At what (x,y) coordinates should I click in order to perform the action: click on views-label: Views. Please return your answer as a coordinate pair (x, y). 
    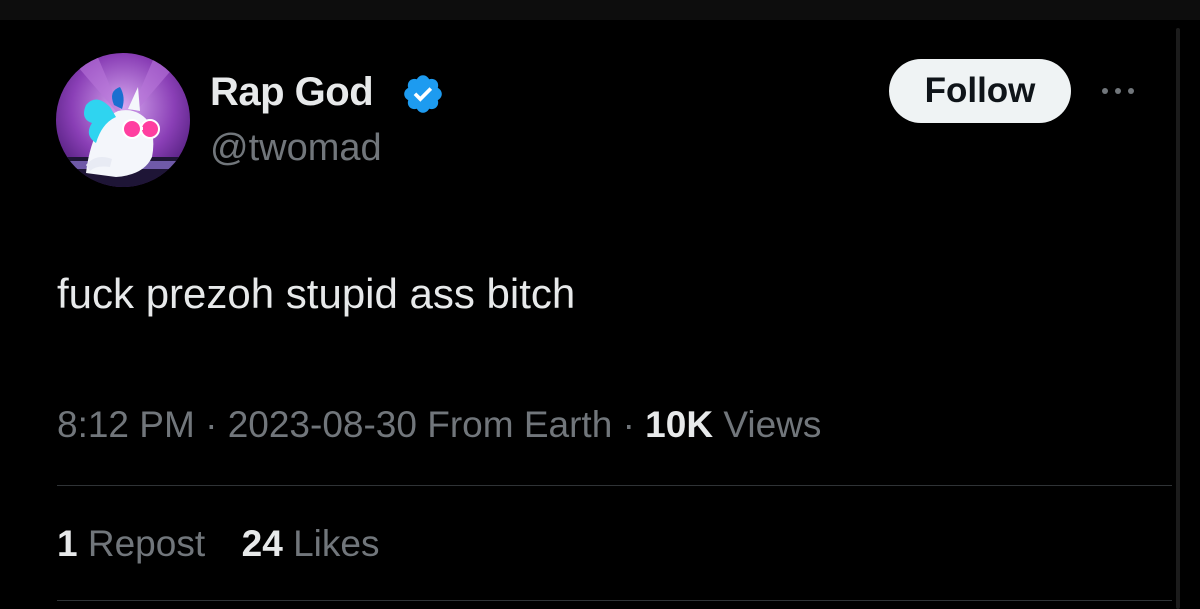
    Looking at the image, I should click on (772, 424).